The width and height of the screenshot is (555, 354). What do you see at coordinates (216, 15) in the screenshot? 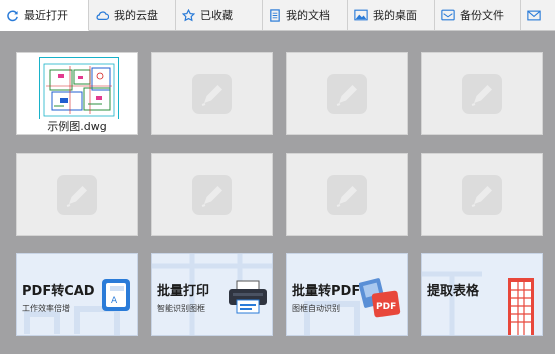
I see `tab-label: 已收藏` at bounding box center [216, 15].